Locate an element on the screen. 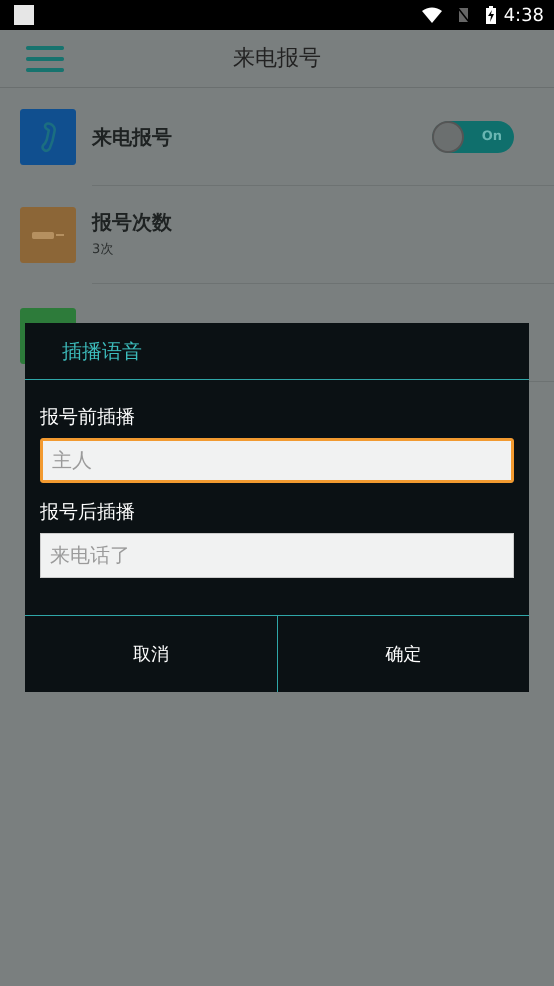 This screenshot has width=554, height=986. field-label: 报号前插播 is located at coordinates (88, 417).